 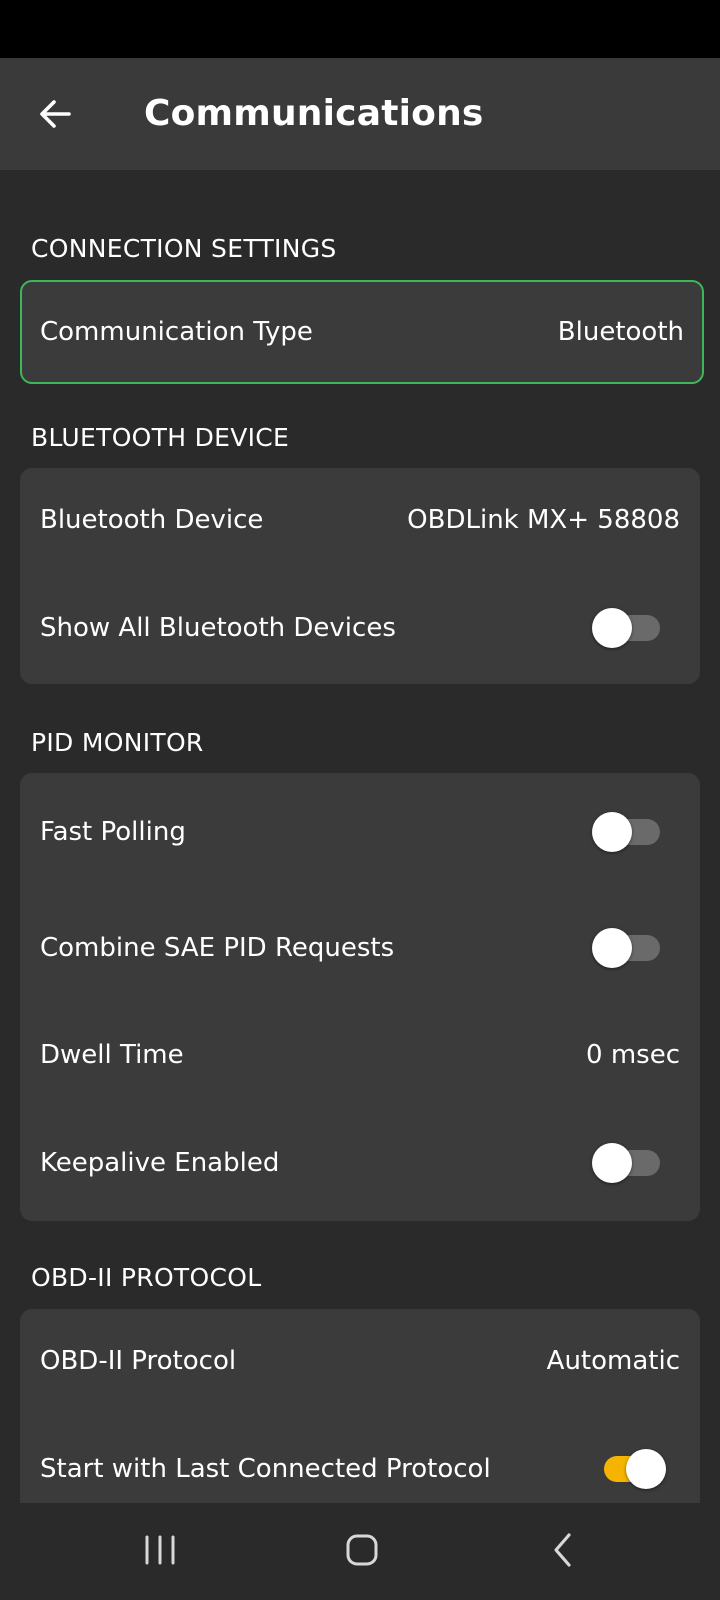 I want to click on section-header-bluetooth-device: BLUETOOTH DEVICE, so click(x=160, y=437).